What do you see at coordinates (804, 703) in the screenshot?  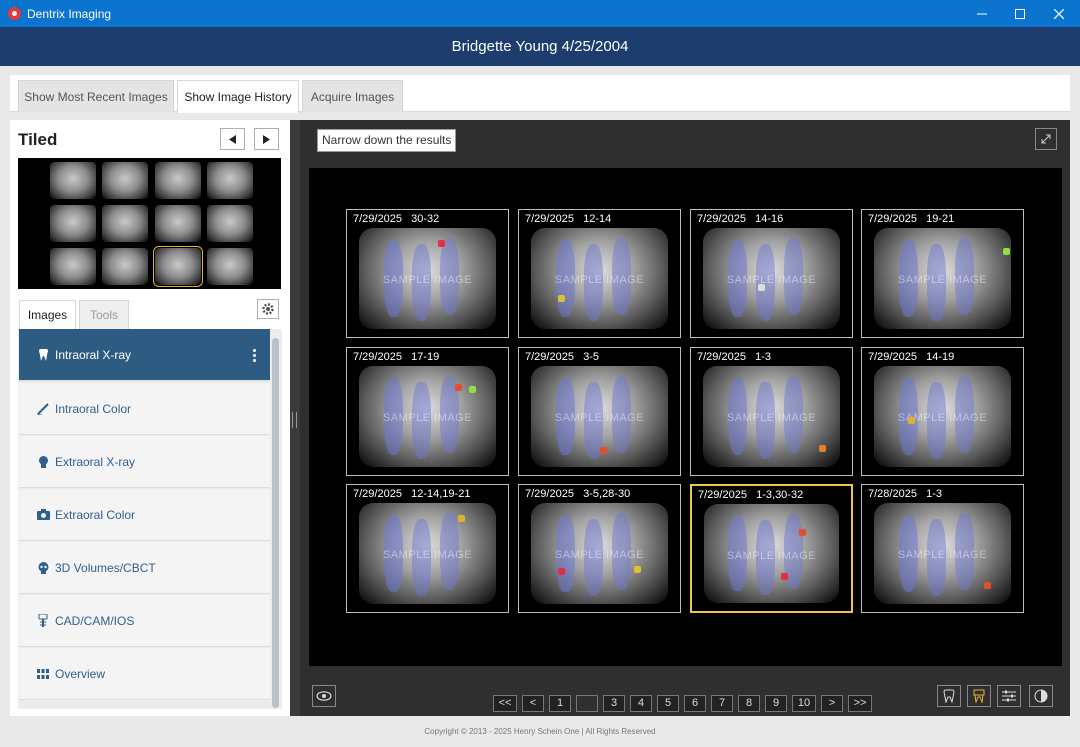 I see `page-button-10: 10` at bounding box center [804, 703].